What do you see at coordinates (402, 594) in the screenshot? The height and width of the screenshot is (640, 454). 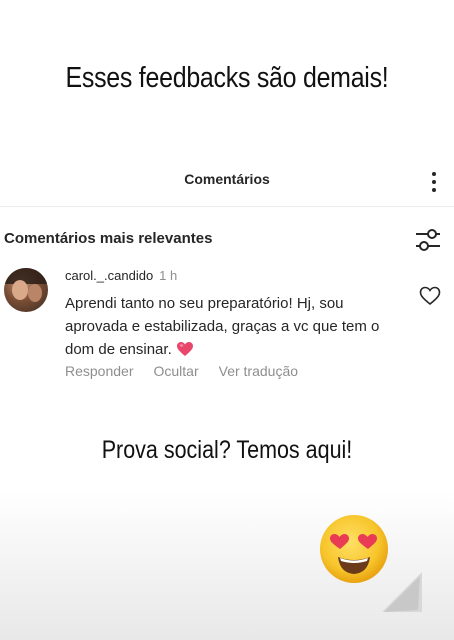 I see `page-curl-corner` at bounding box center [402, 594].